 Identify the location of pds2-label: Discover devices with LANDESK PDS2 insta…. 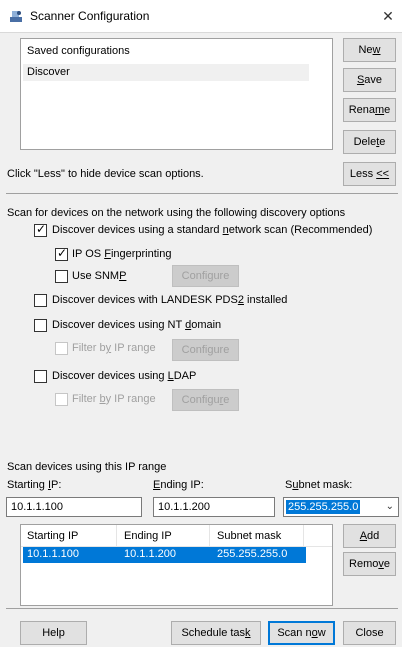
(170, 300).